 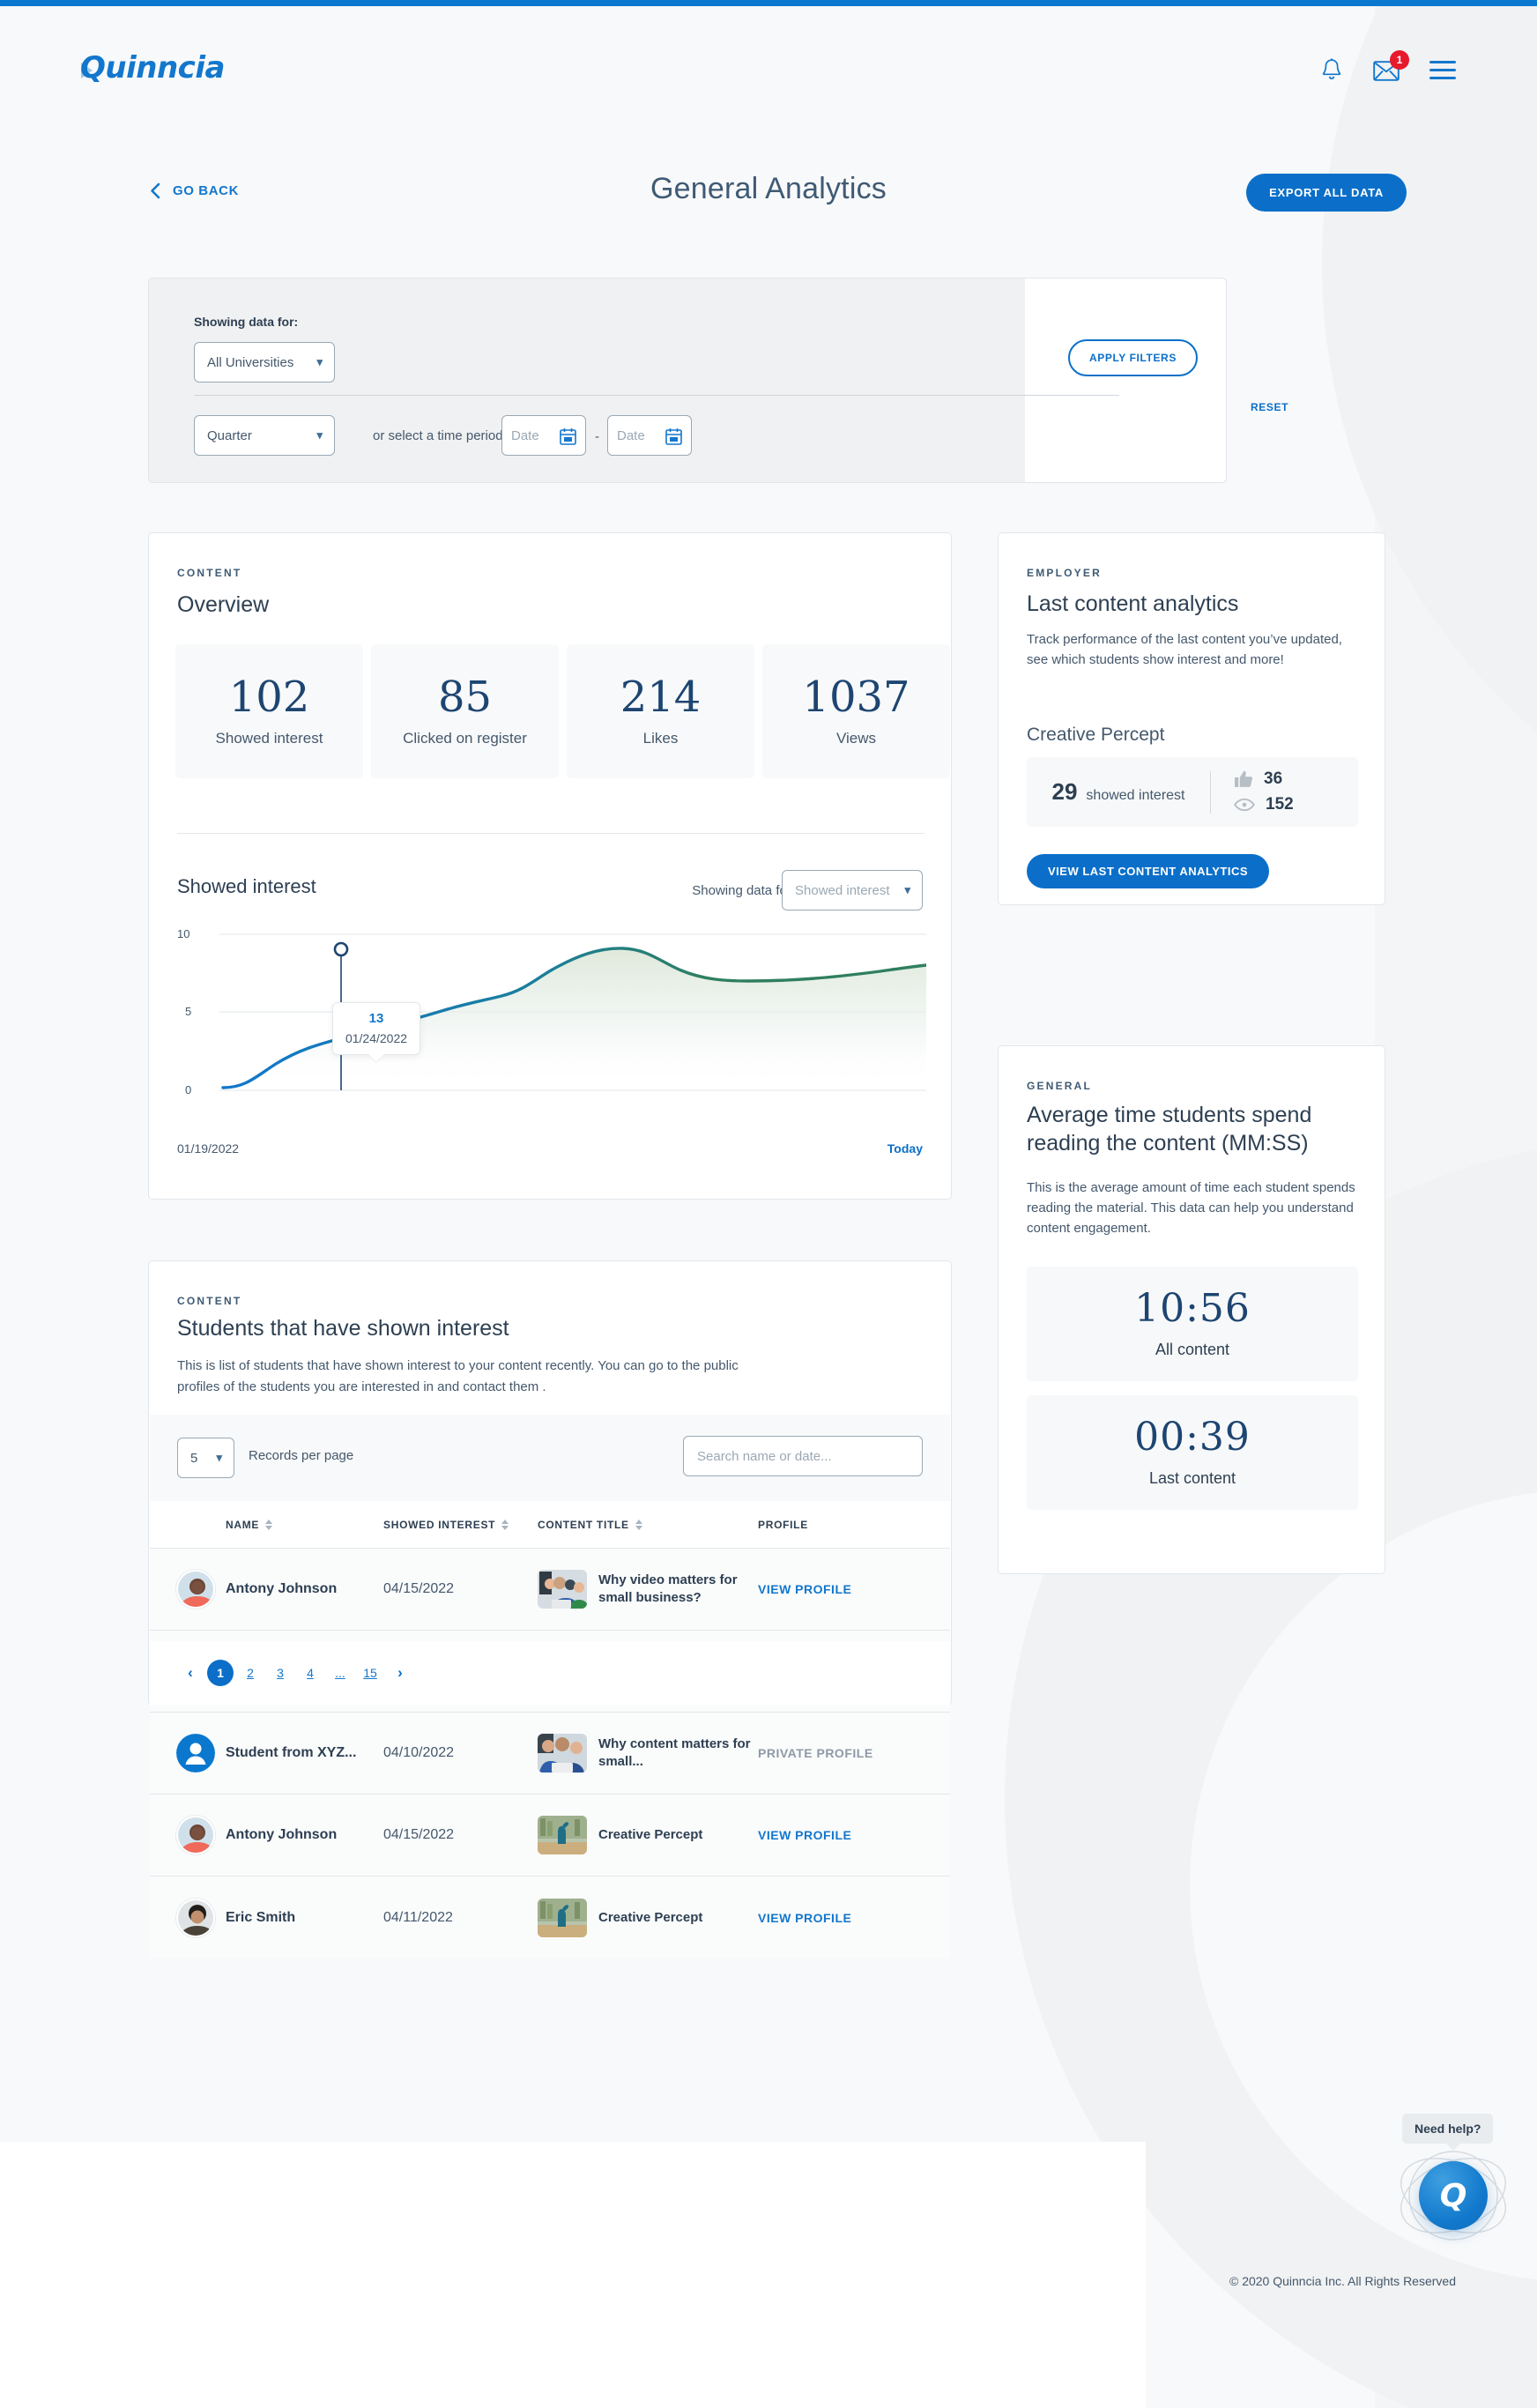 I want to click on view-last-content-analytics-button: VIEW LAST CONTENT ANALYTICS, so click(x=1148, y=871).